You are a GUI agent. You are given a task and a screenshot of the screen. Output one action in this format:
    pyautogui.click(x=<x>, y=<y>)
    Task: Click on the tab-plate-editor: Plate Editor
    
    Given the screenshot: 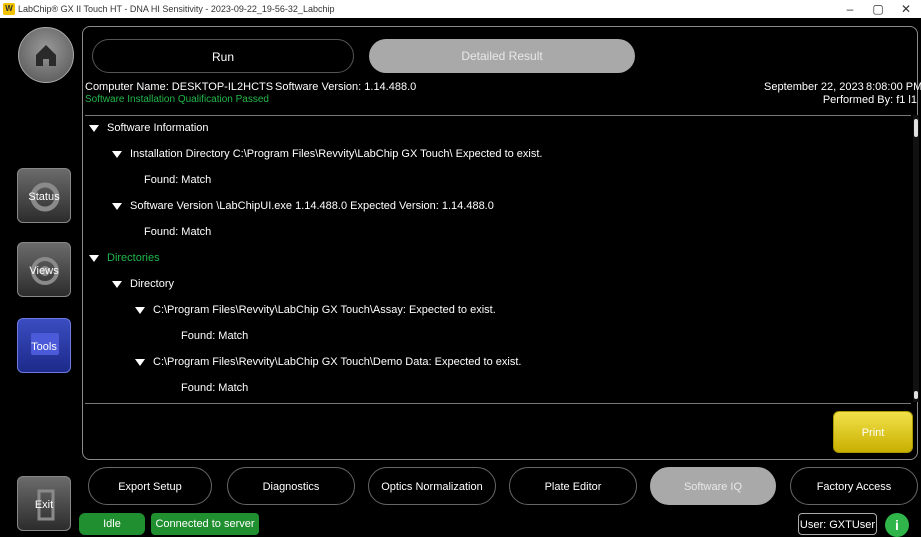 What is the action you would take?
    pyautogui.click(x=573, y=486)
    